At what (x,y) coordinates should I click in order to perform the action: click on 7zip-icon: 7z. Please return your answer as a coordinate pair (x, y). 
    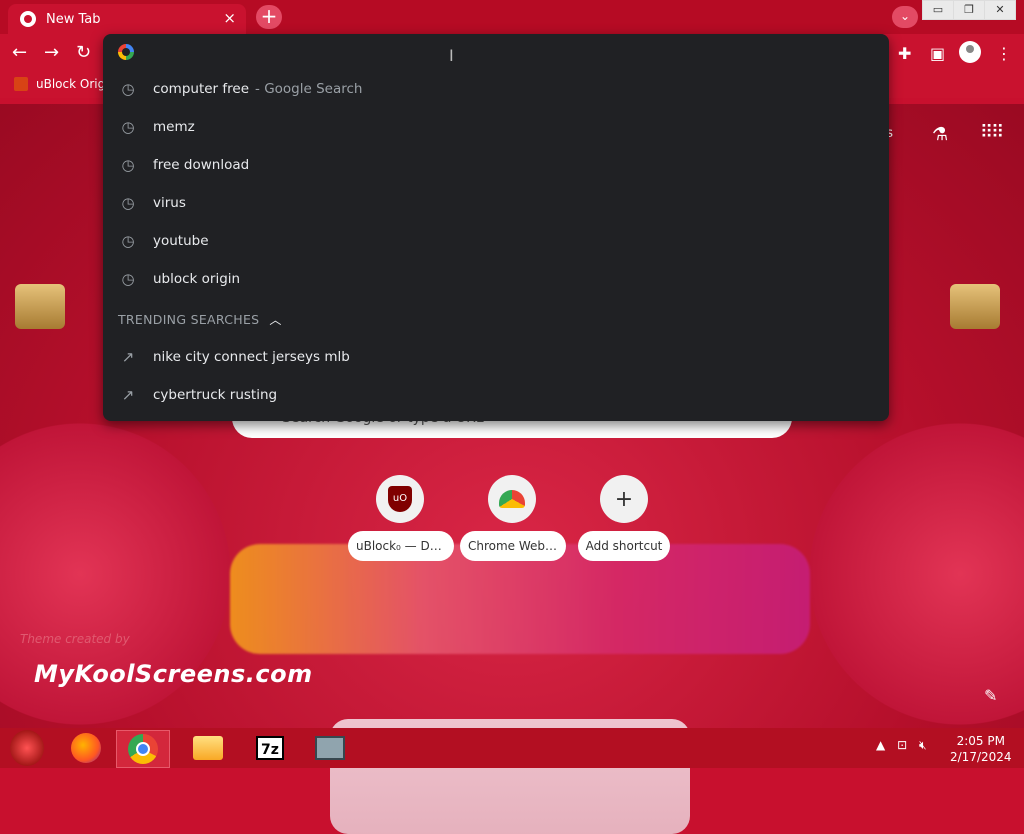
    Looking at the image, I should click on (270, 748).